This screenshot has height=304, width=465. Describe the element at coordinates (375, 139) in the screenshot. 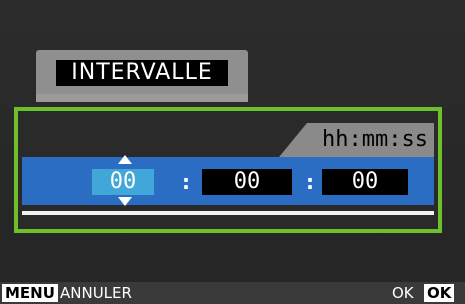

I see `time-format-label: hh:mm:ss` at that location.